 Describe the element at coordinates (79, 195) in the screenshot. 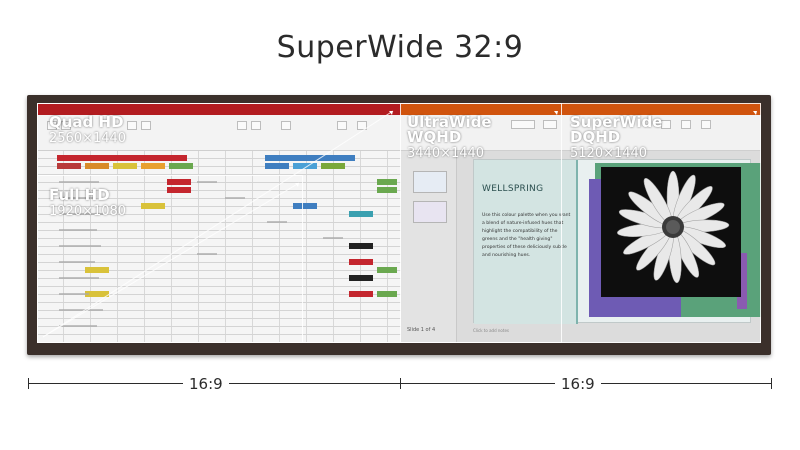

I see `full-hd-name: Full HD` at that location.